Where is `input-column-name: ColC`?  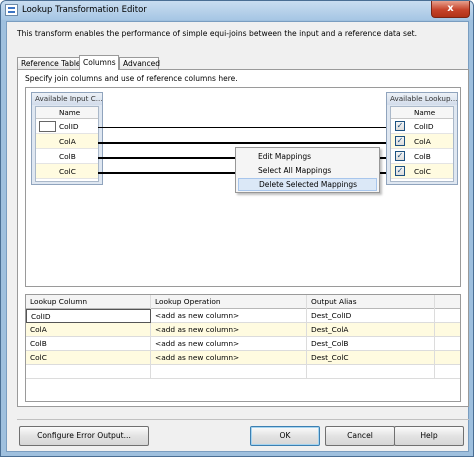 input-column-name: ColC is located at coordinates (67, 171).